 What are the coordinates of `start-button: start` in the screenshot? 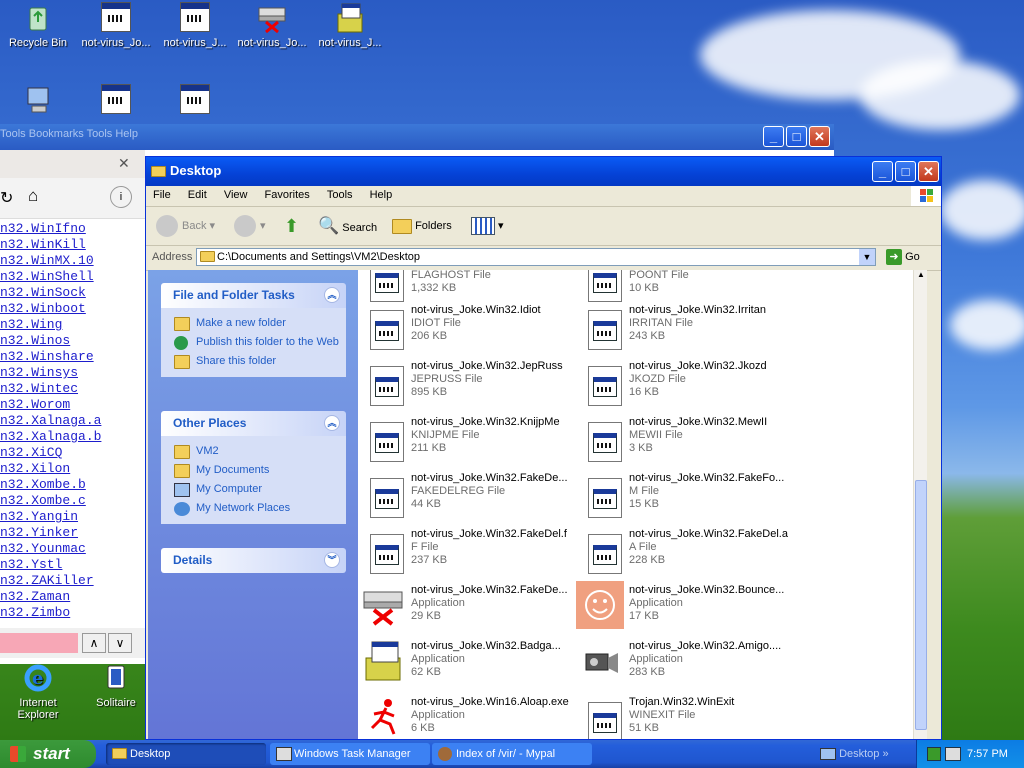 It's located at (48, 754).